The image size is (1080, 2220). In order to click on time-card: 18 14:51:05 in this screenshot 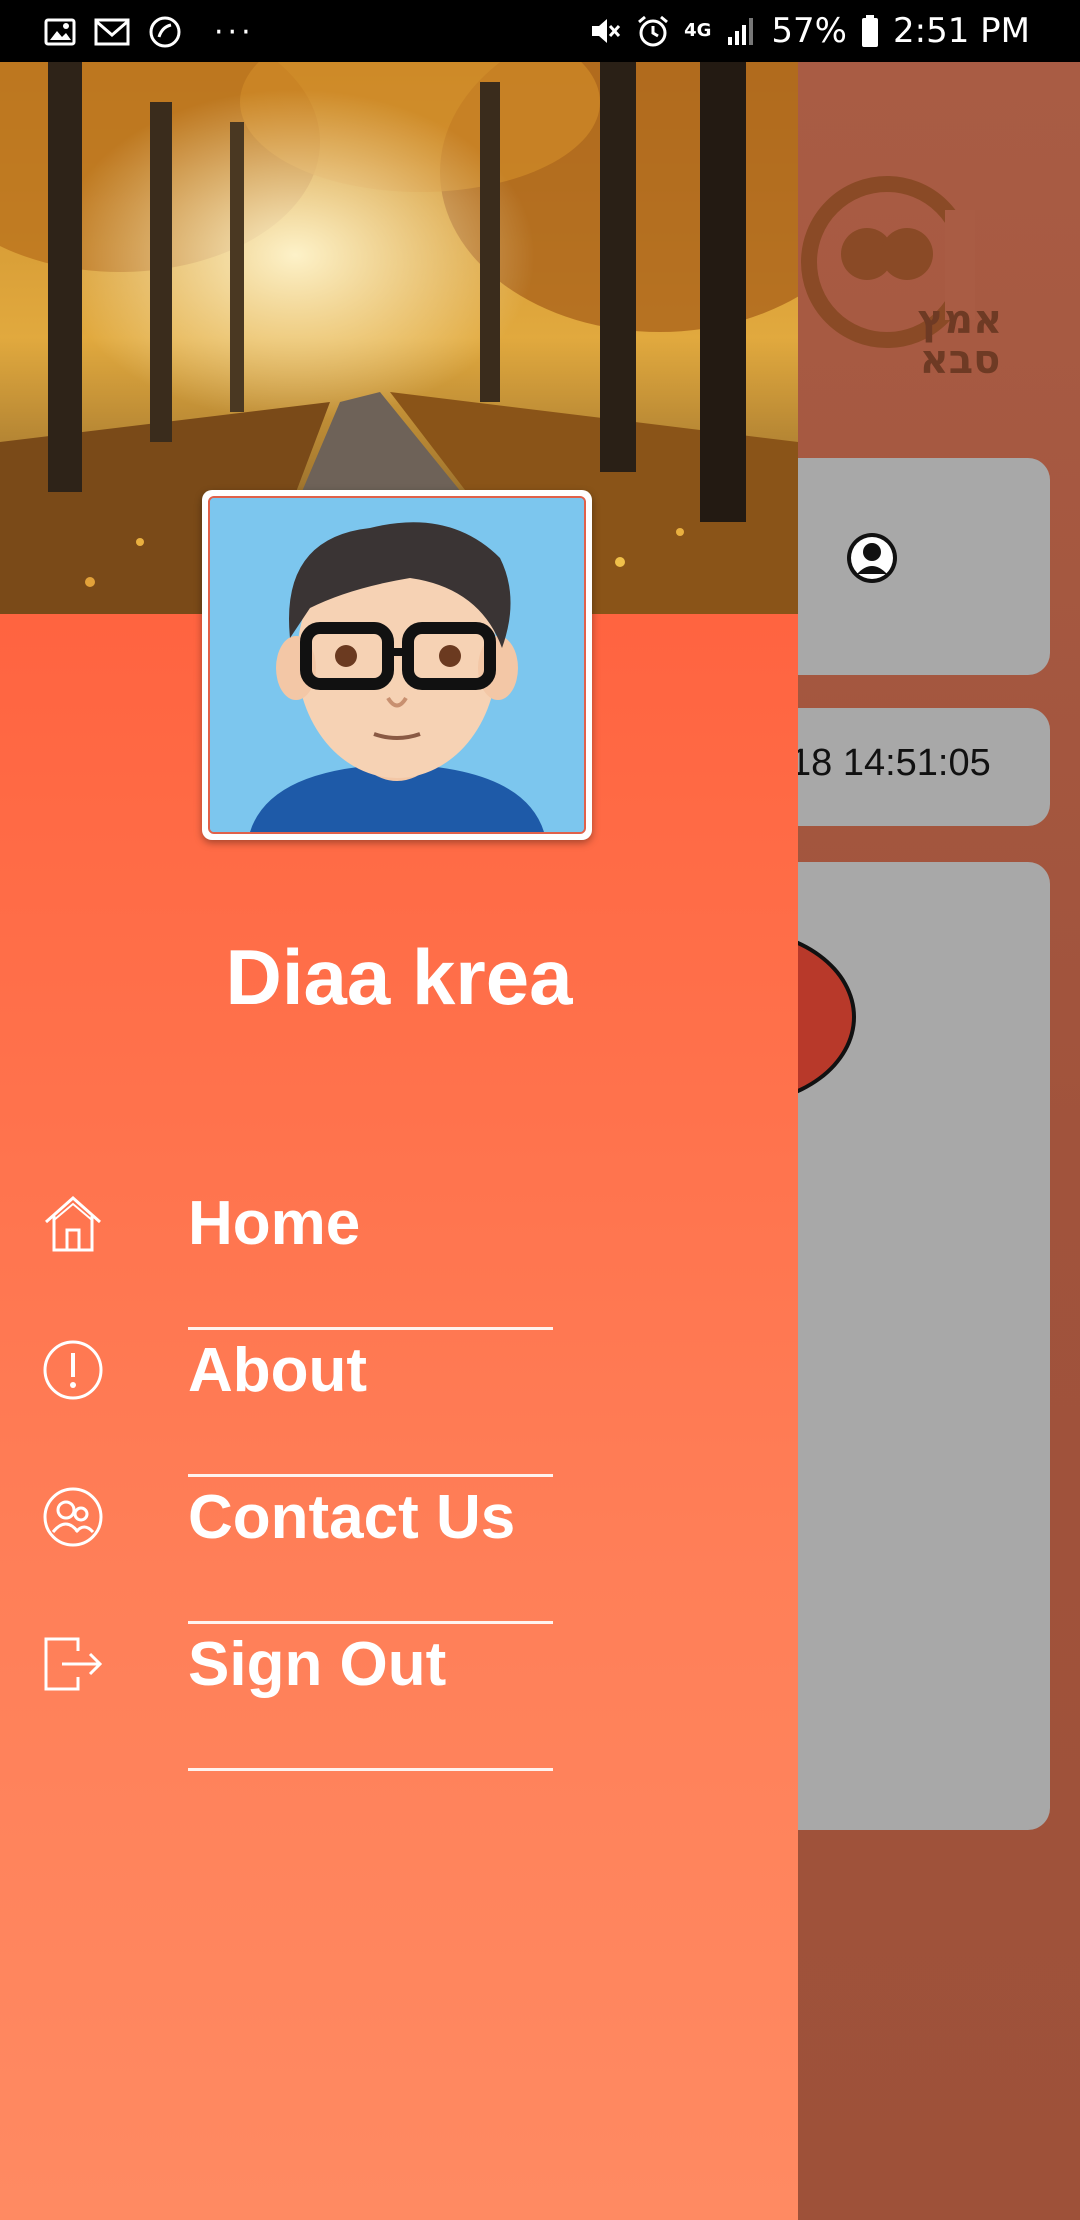, I will do `click(905, 767)`.